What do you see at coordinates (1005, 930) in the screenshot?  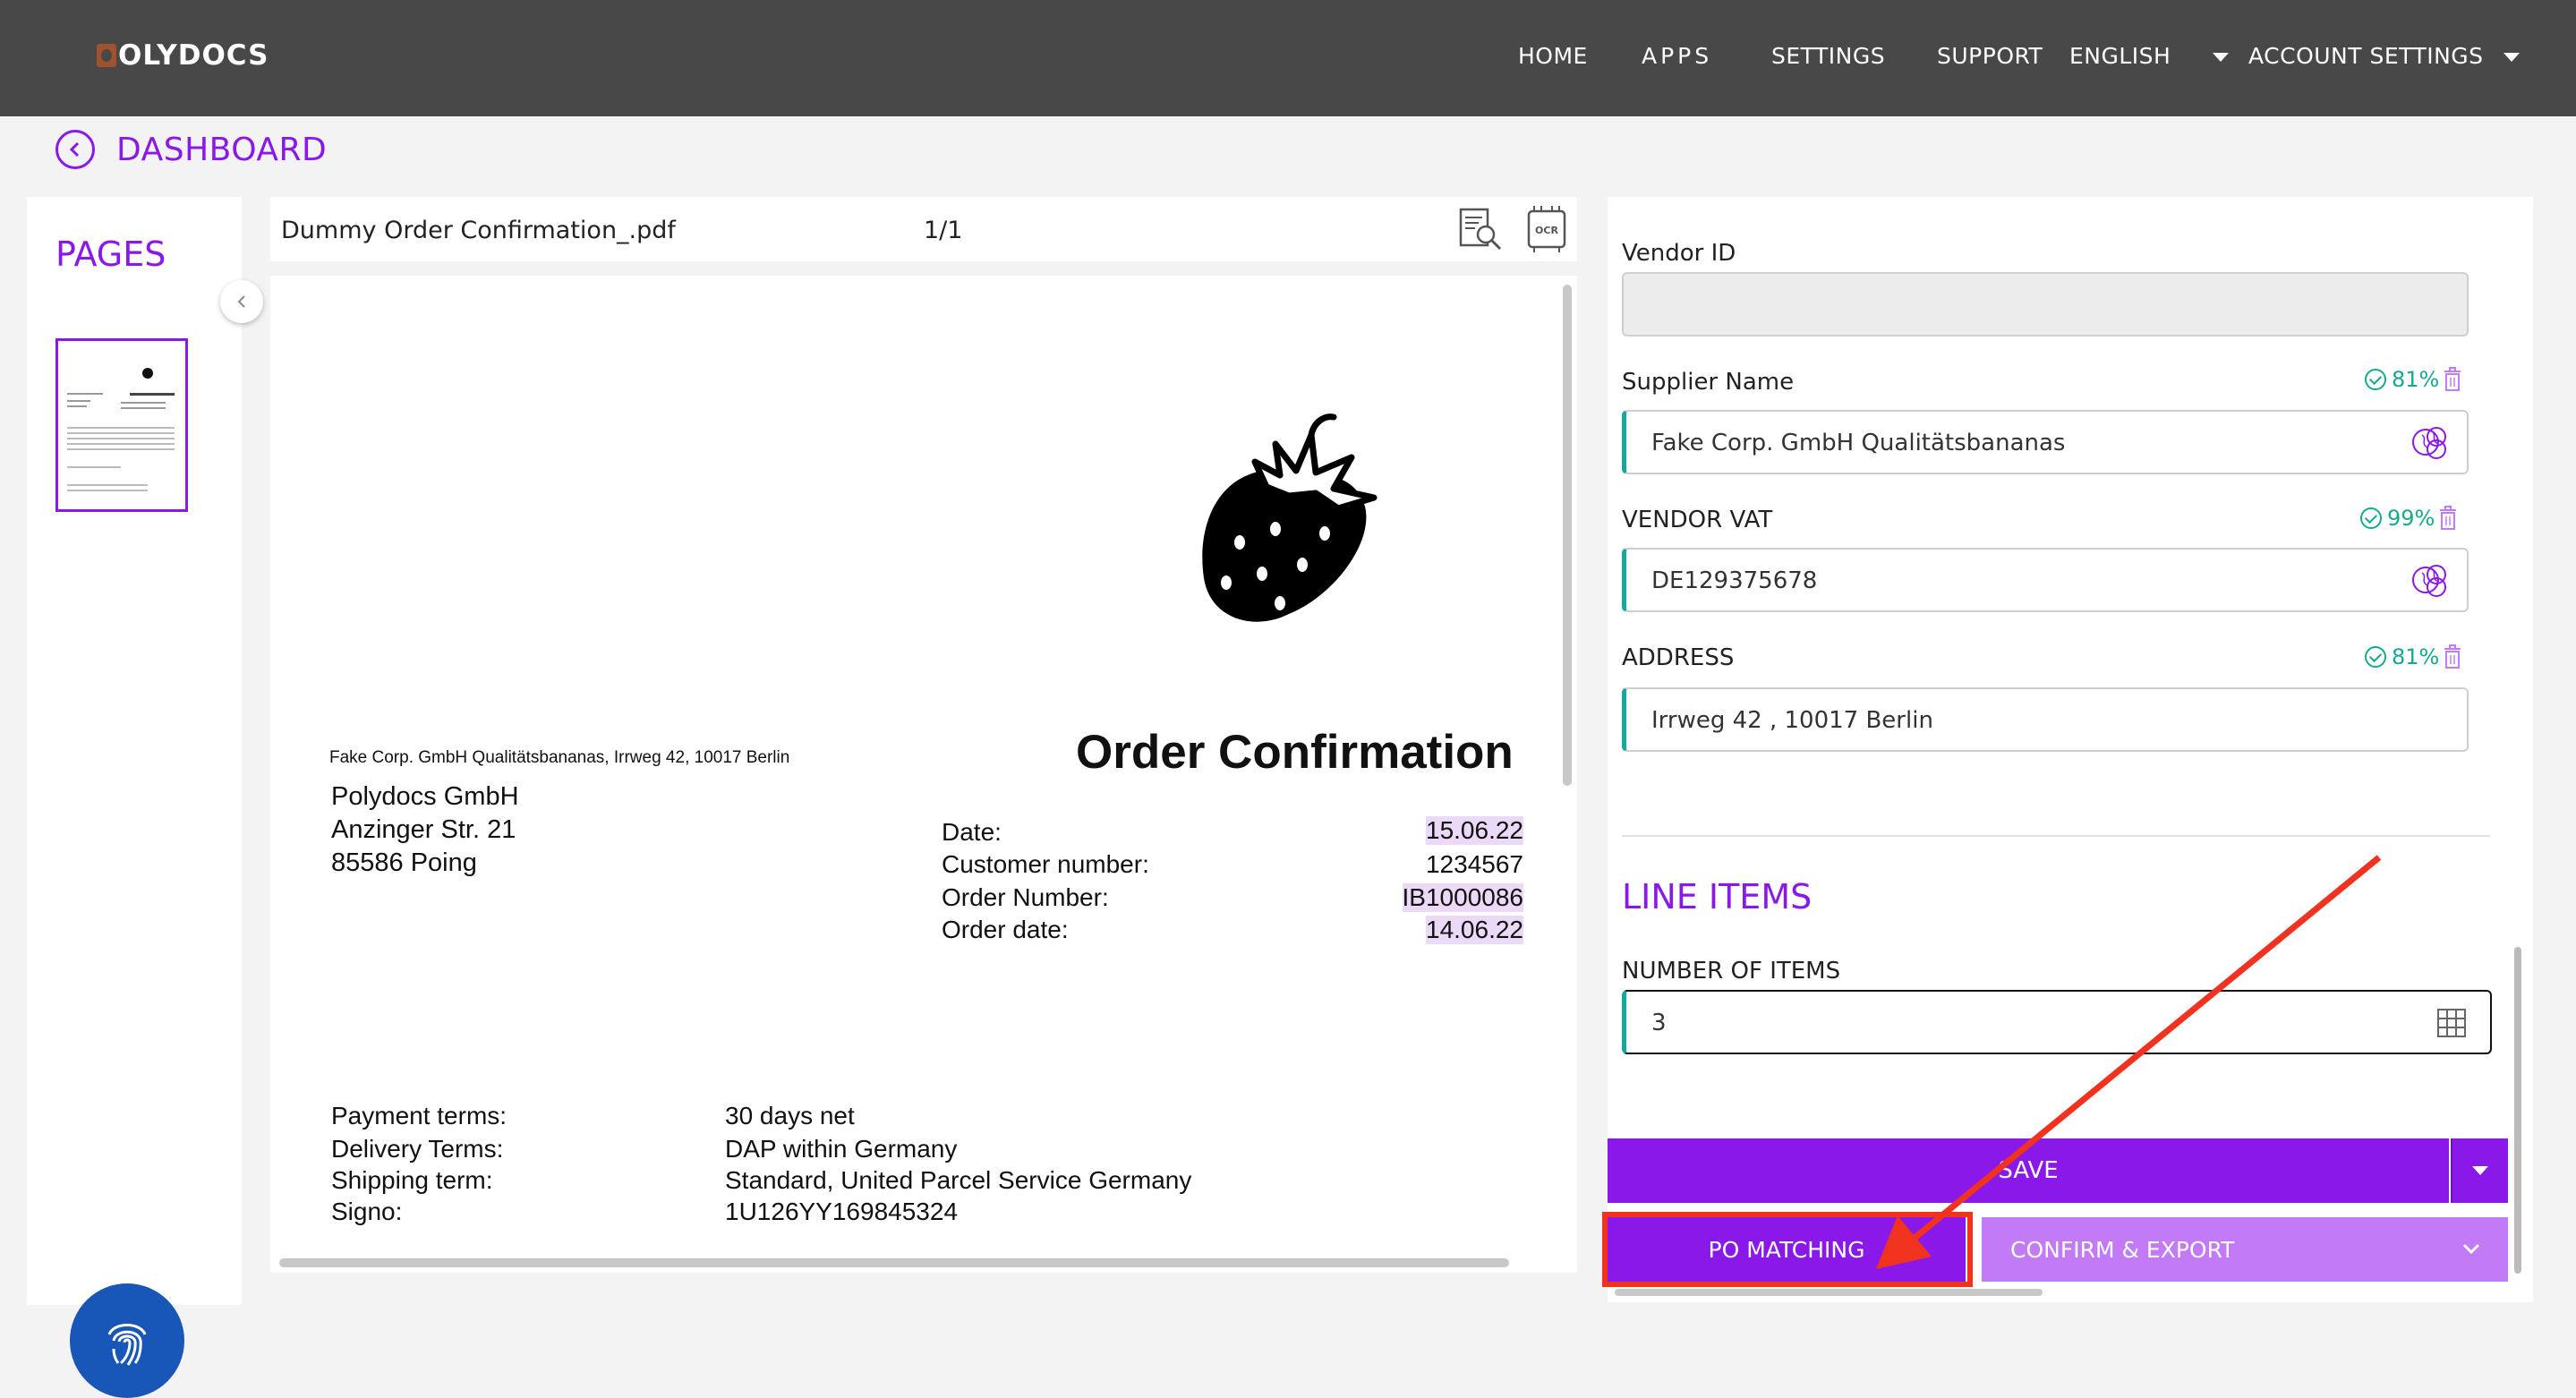 I see `meta-label: Order date:` at bounding box center [1005, 930].